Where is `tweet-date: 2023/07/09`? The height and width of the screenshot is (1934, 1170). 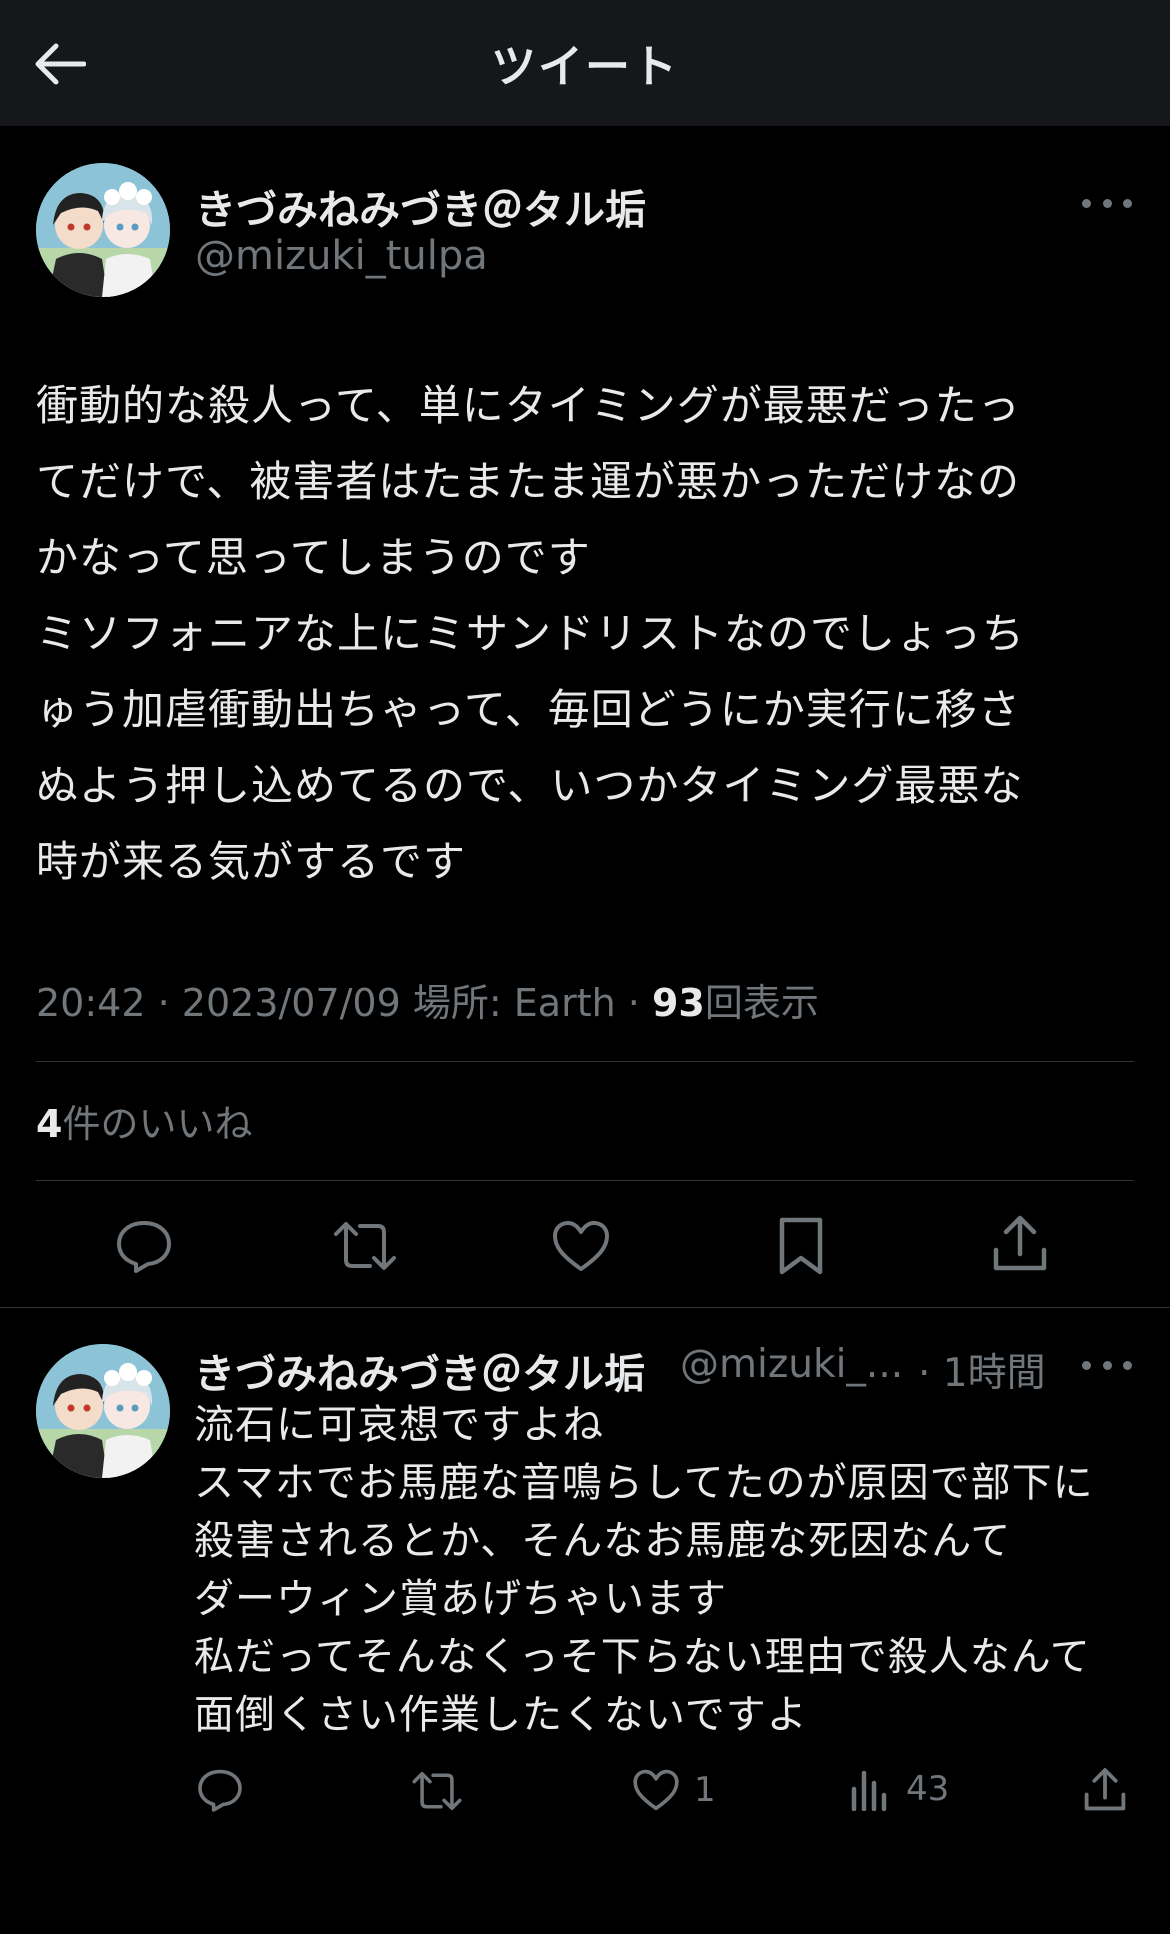 tweet-date: 2023/07/09 is located at coordinates (291, 1003).